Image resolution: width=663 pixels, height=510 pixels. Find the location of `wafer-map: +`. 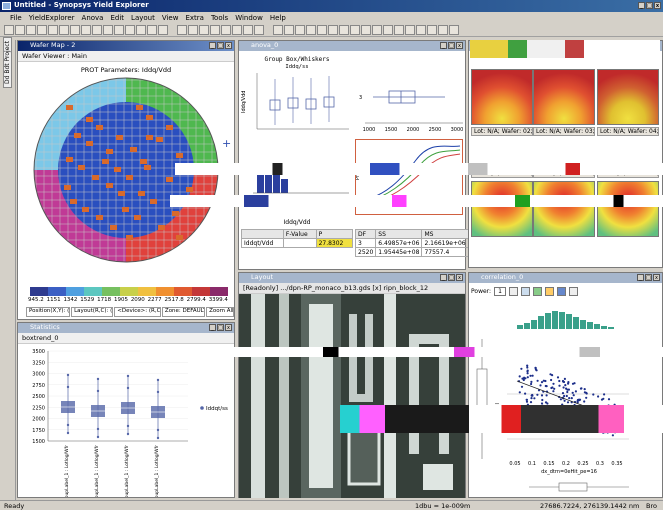

wafer-map: + is located at coordinates (128, 175).